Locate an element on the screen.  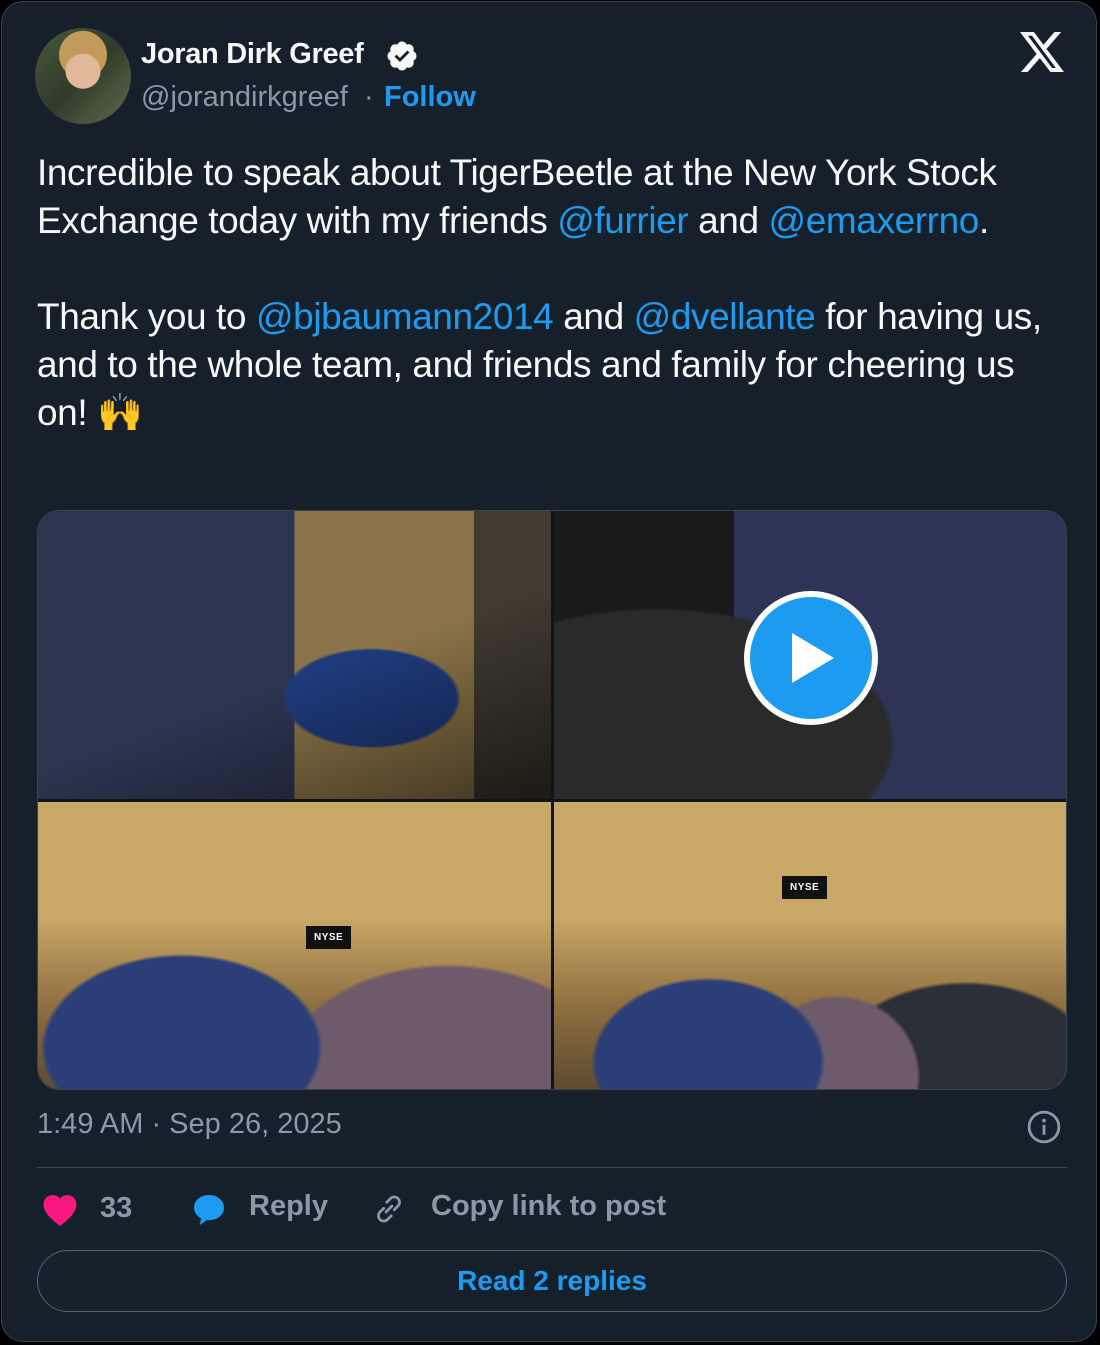
like-count: 33 is located at coordinates (116, 1208).